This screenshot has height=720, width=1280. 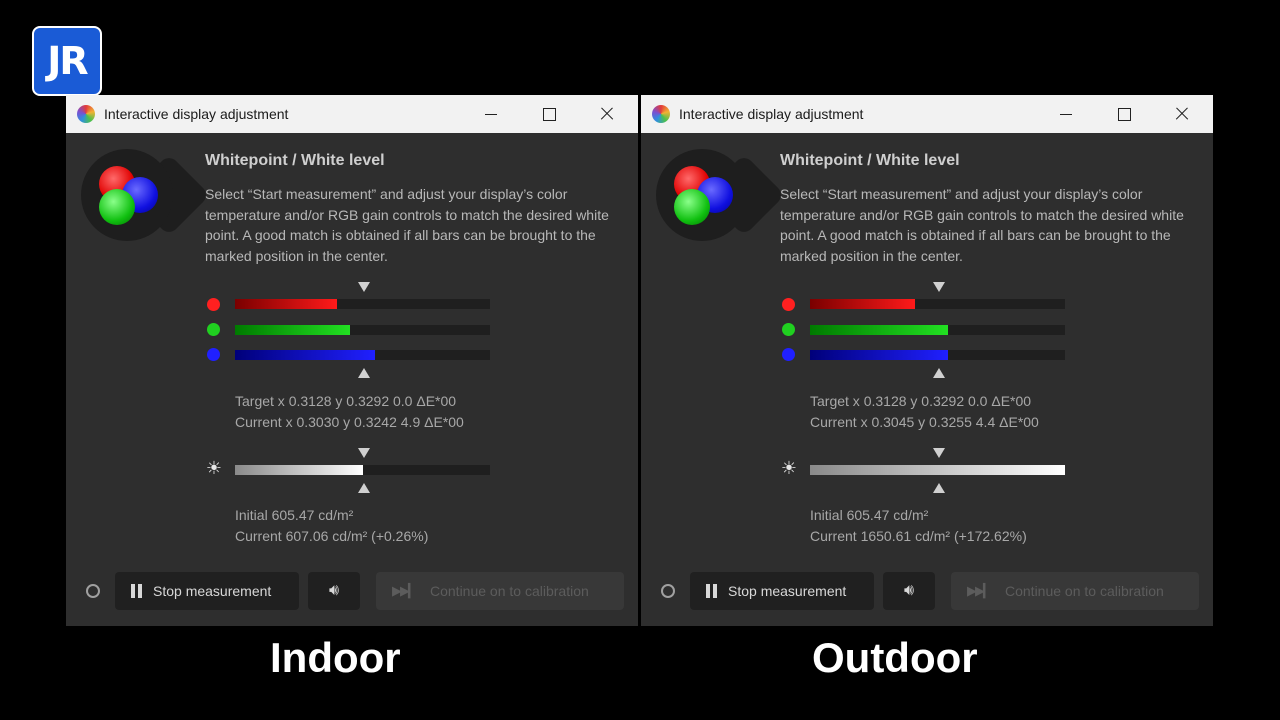 I want to click on current-line: Current x 0.3045 y 0.3255 4.4 ΔE*00, so click(x=924, y=421).